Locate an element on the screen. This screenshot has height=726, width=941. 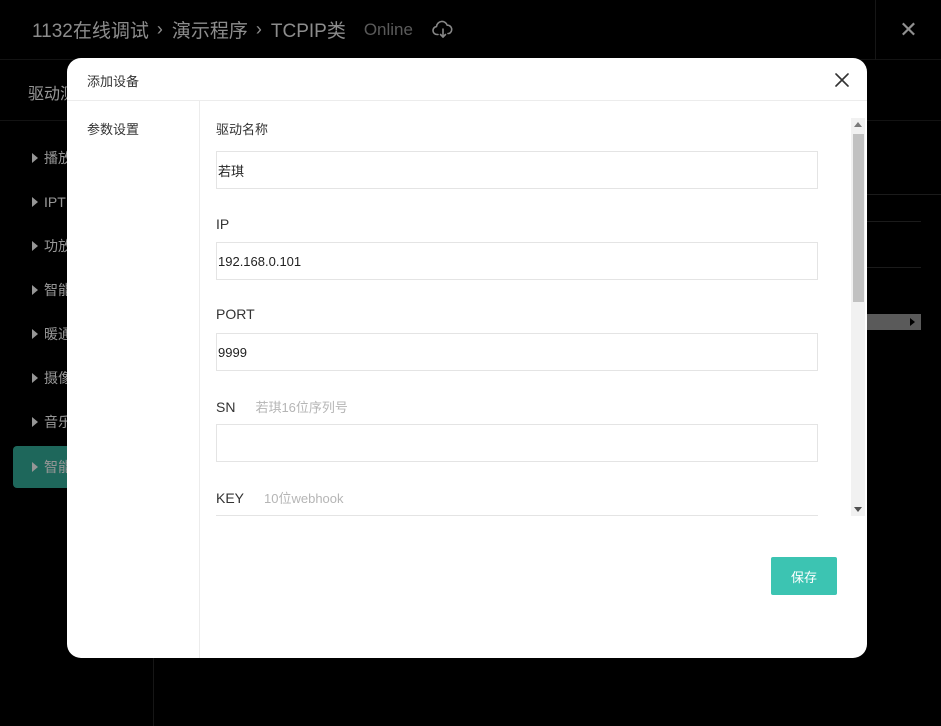
scroll-up-icon is located at coordinates (858, 124).